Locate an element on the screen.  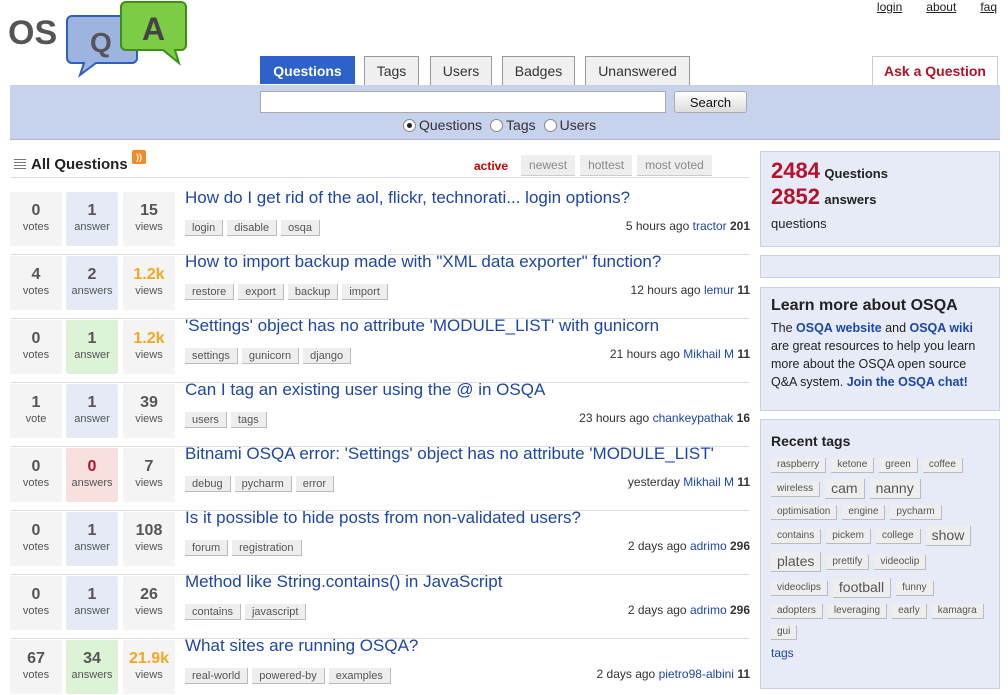
osqa-wiki-link: OSQA wiki is located at coordinates (941, 328).